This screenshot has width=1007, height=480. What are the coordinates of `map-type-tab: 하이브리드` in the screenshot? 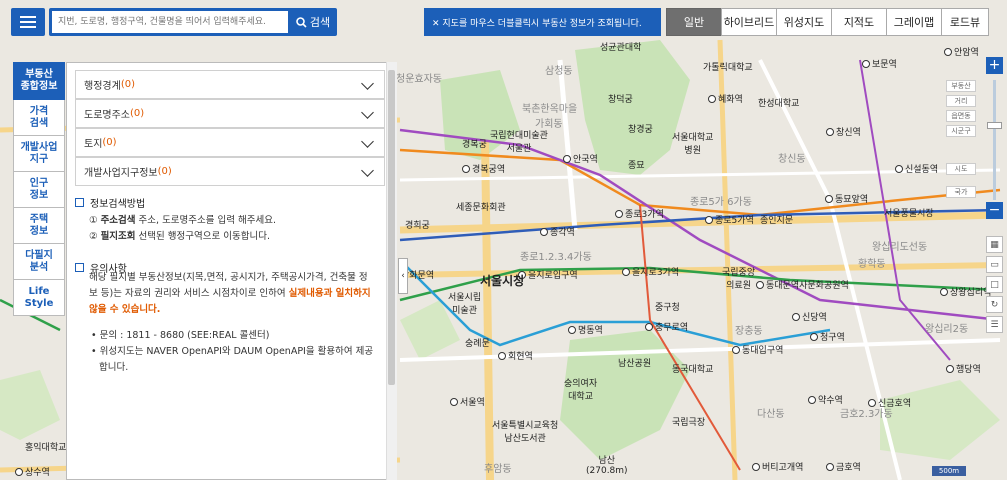 It's located at (749, 22).